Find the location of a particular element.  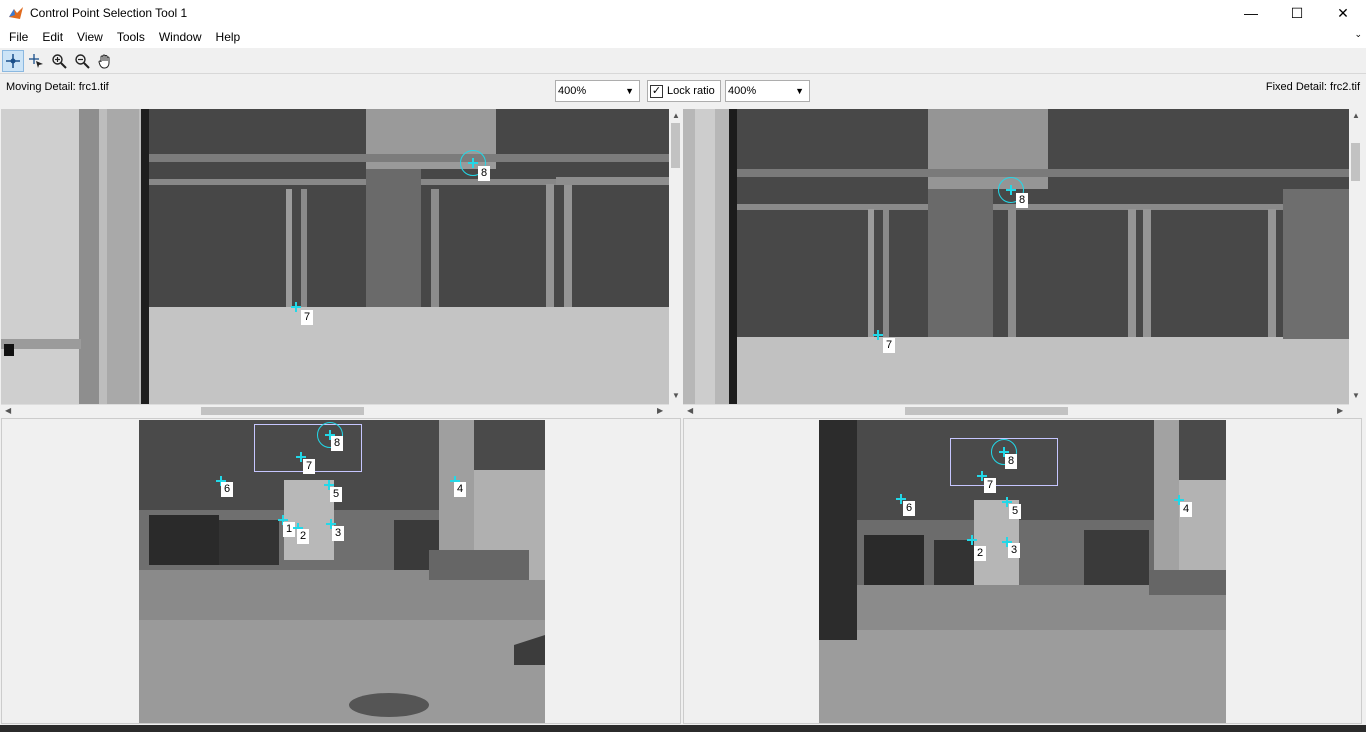

pan-hand-icon is located at coordinates (104, 61).